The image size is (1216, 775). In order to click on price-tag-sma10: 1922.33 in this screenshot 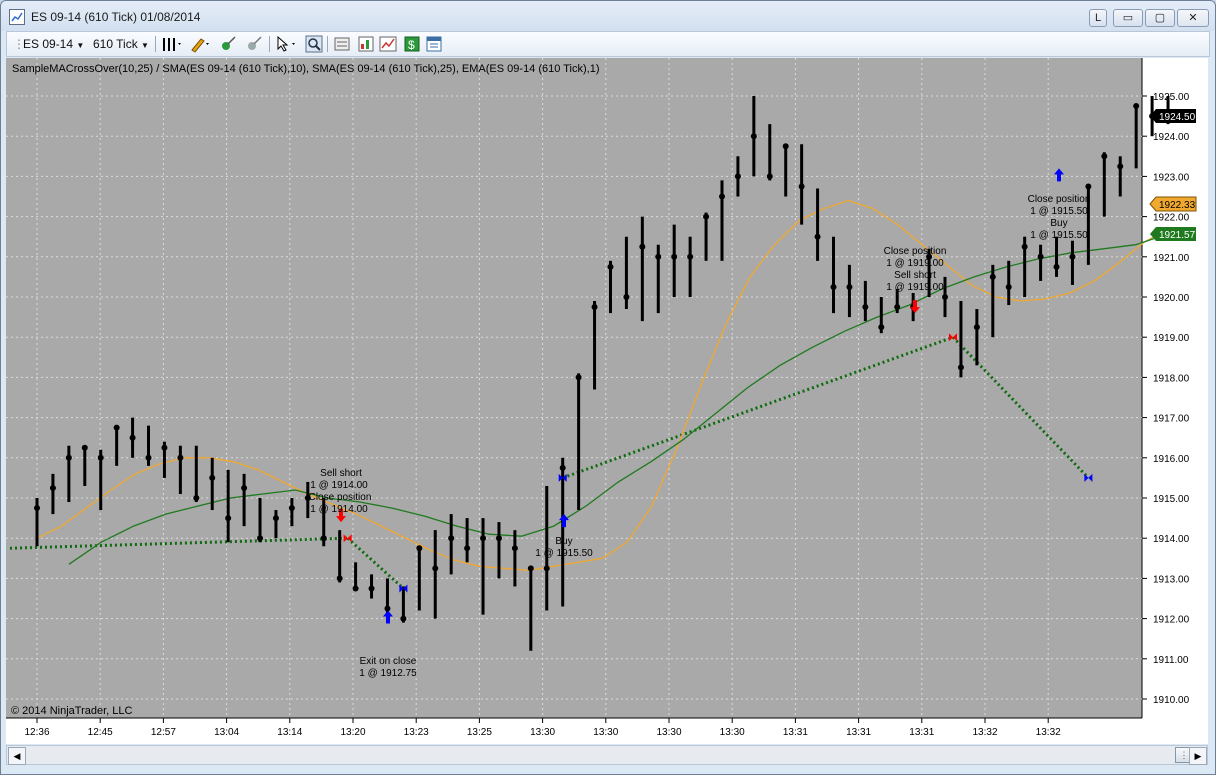, I will do `click(1173, 204)`.